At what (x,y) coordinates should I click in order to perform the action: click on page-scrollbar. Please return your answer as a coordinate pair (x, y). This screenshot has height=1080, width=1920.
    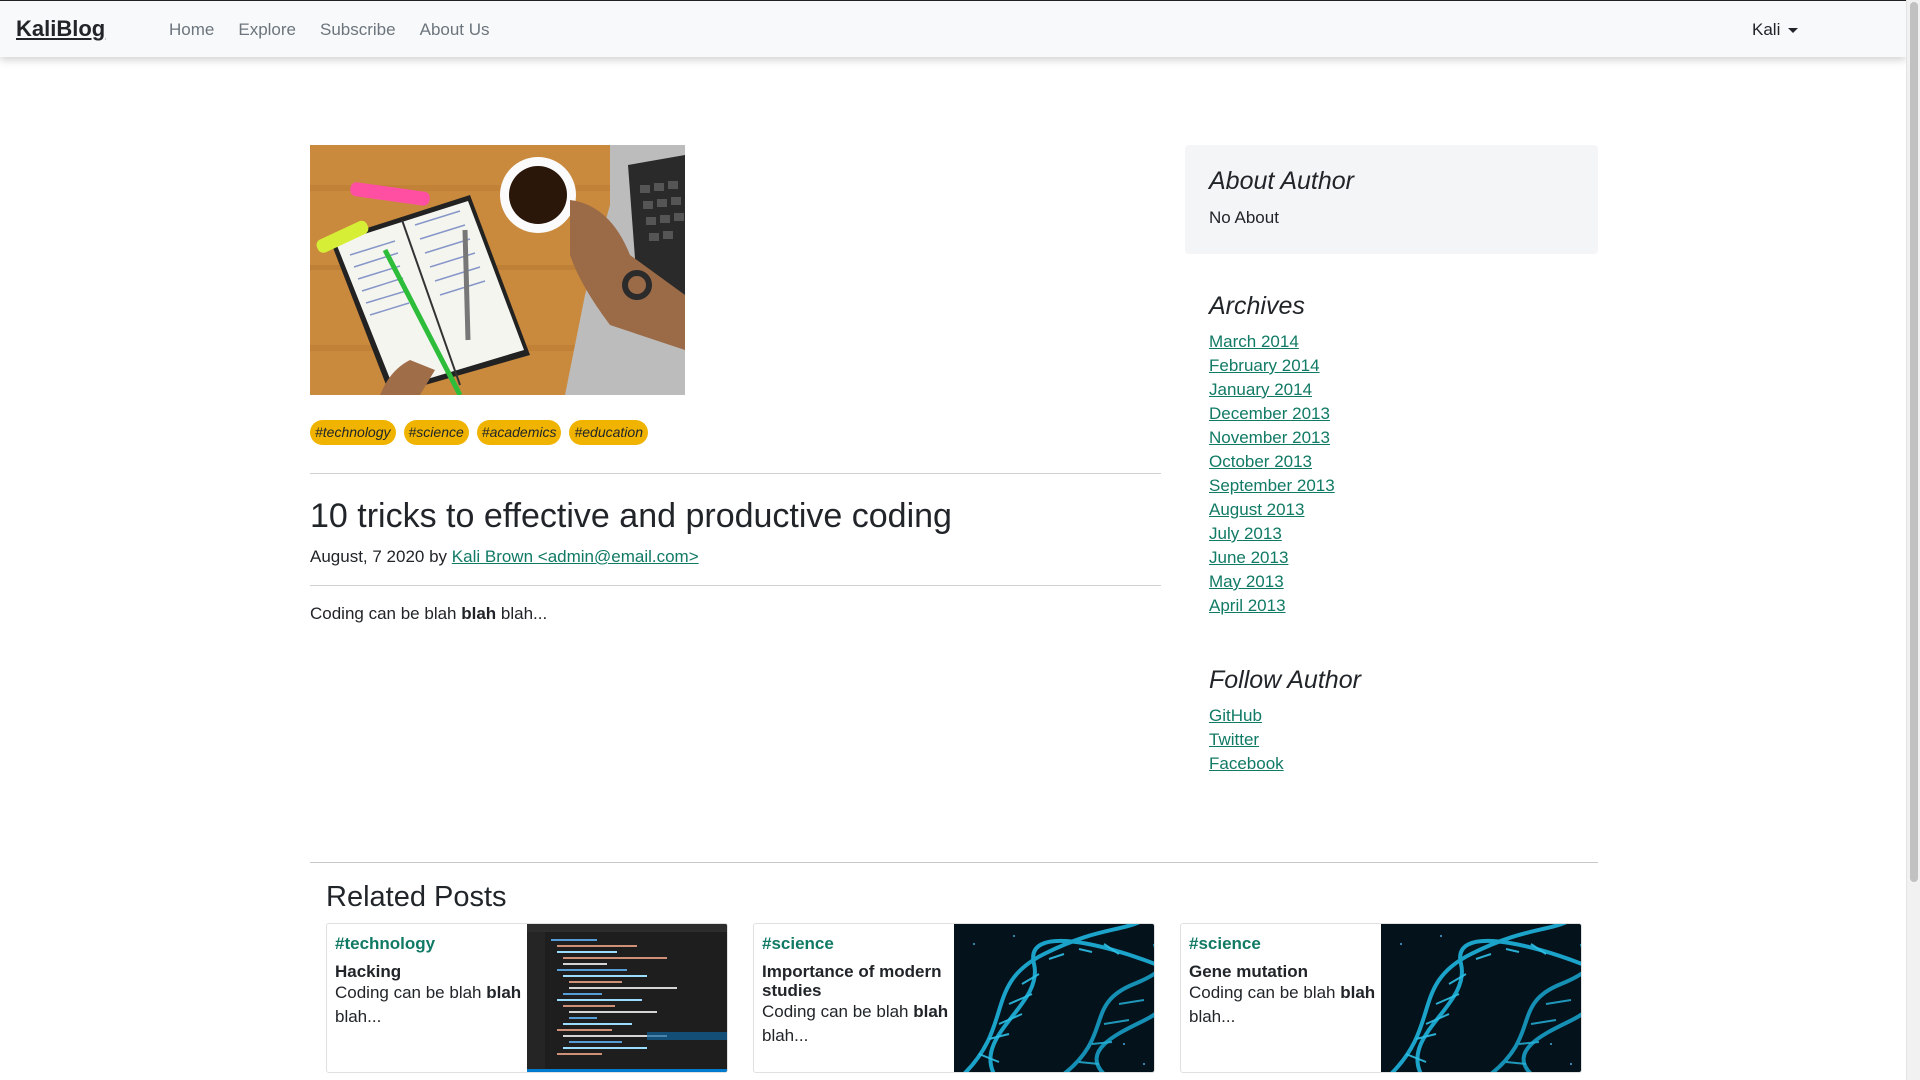
    Looking at the image, I should click on (1913, 540).